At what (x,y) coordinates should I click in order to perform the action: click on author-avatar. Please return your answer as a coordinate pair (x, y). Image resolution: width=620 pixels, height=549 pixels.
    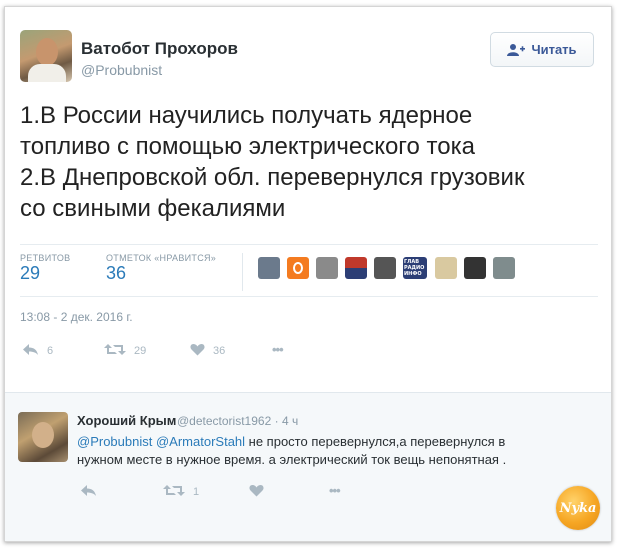
    Looking at the image, I should click on (46, 56).